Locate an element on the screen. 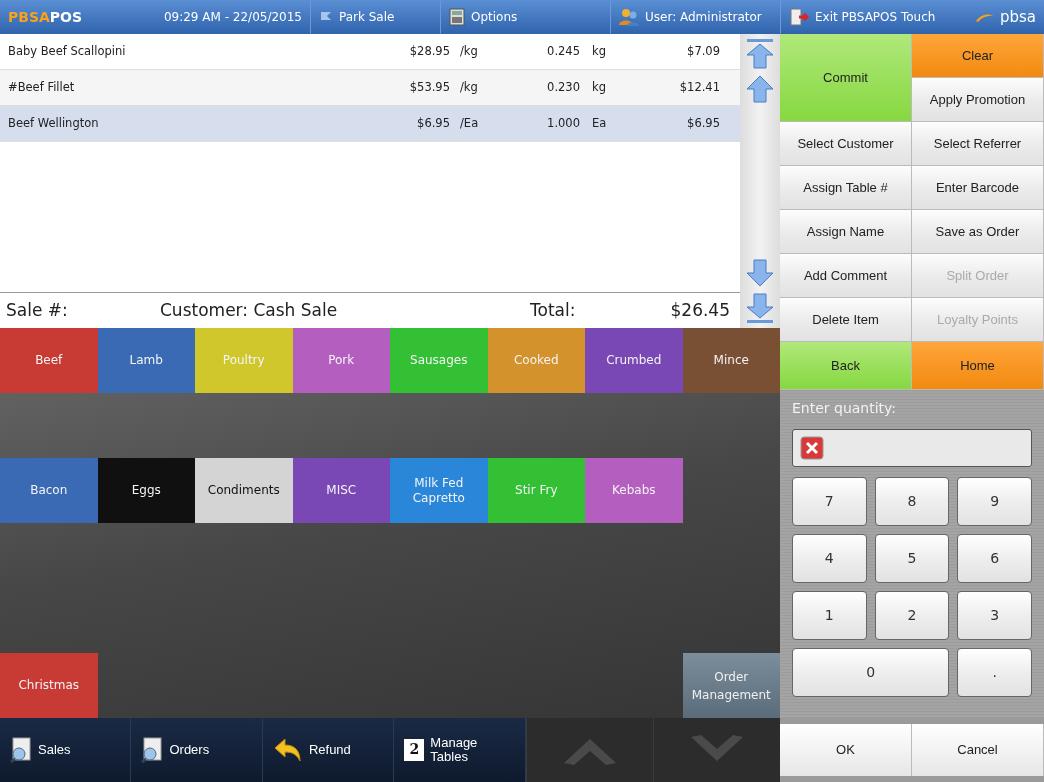  brand-logo: pbsa is located at coordinates (1005, 17).